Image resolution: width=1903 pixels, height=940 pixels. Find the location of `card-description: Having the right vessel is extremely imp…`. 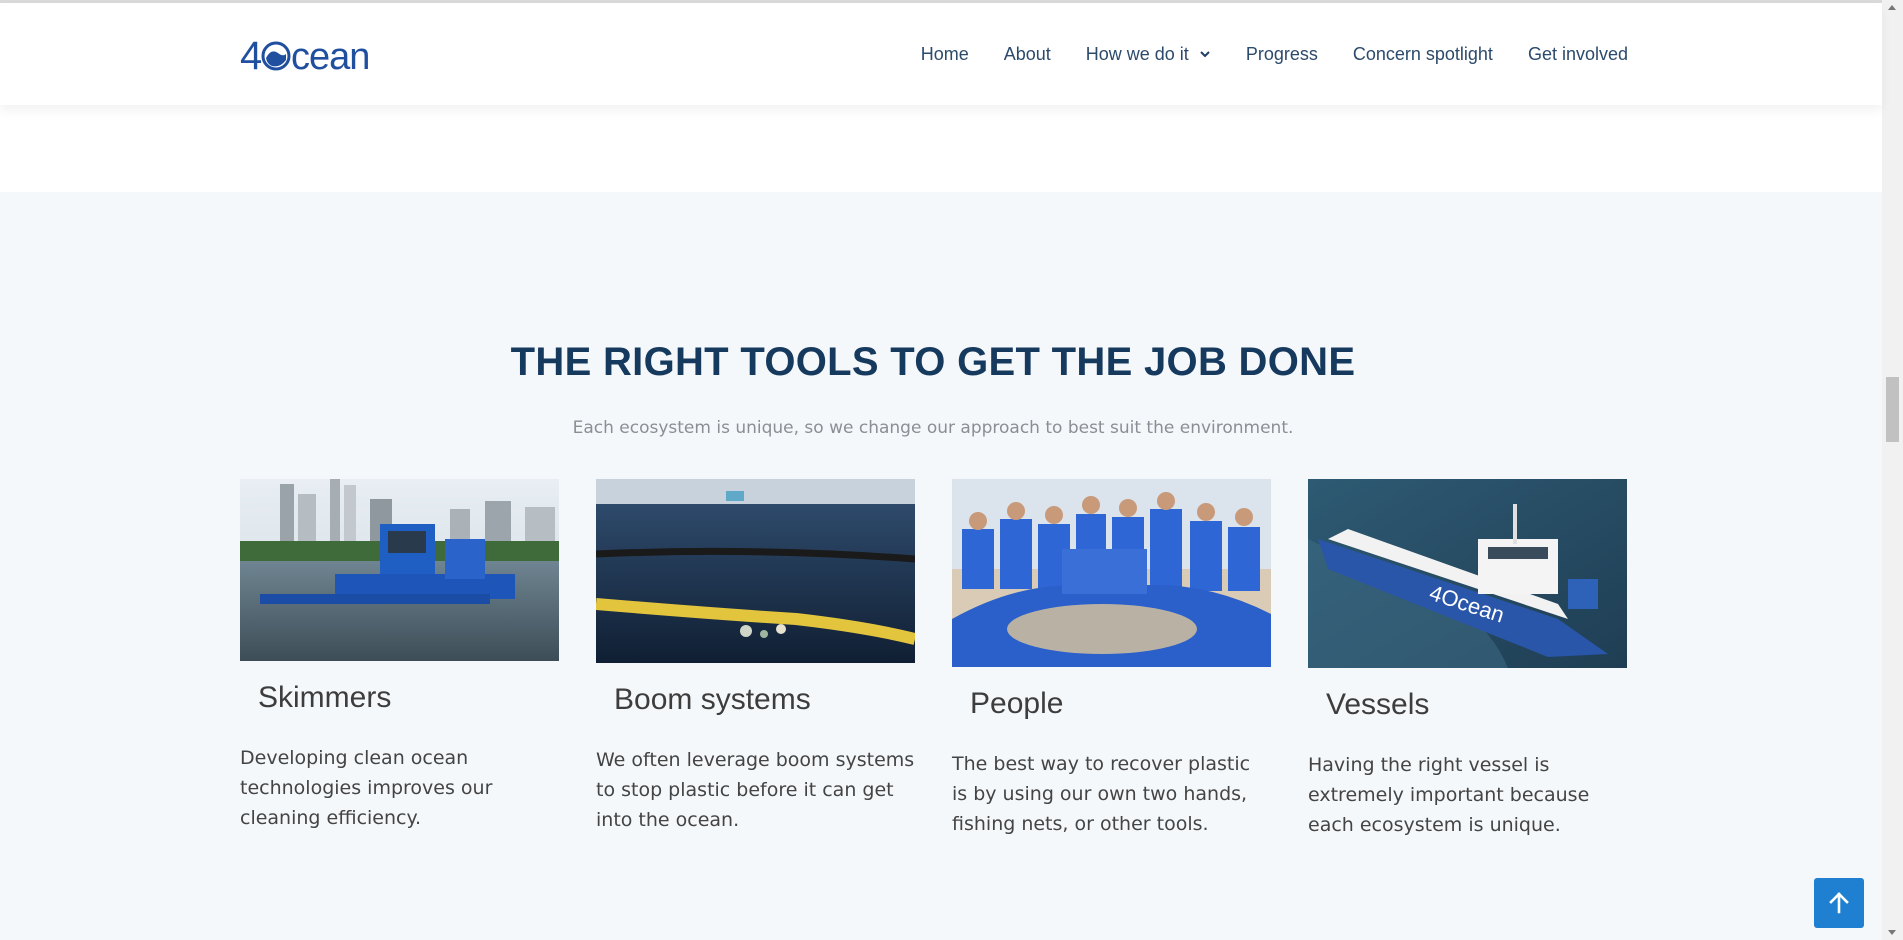

card-description: Having the right vessel is extremely imp… is located at coordinates (1449, 795).